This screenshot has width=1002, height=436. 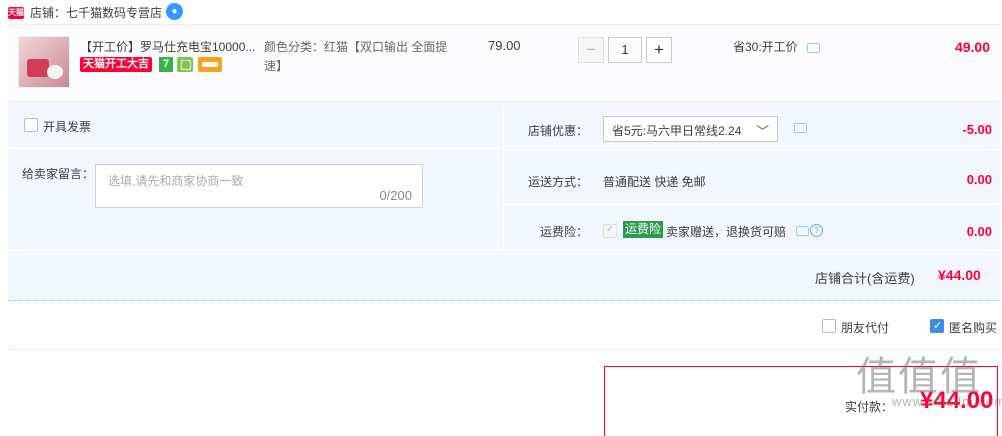 What do you see at coordinates (166, 64) in the screenshot?
I see `seven-day-return-icon: 7` at bounding box center [166, 64].